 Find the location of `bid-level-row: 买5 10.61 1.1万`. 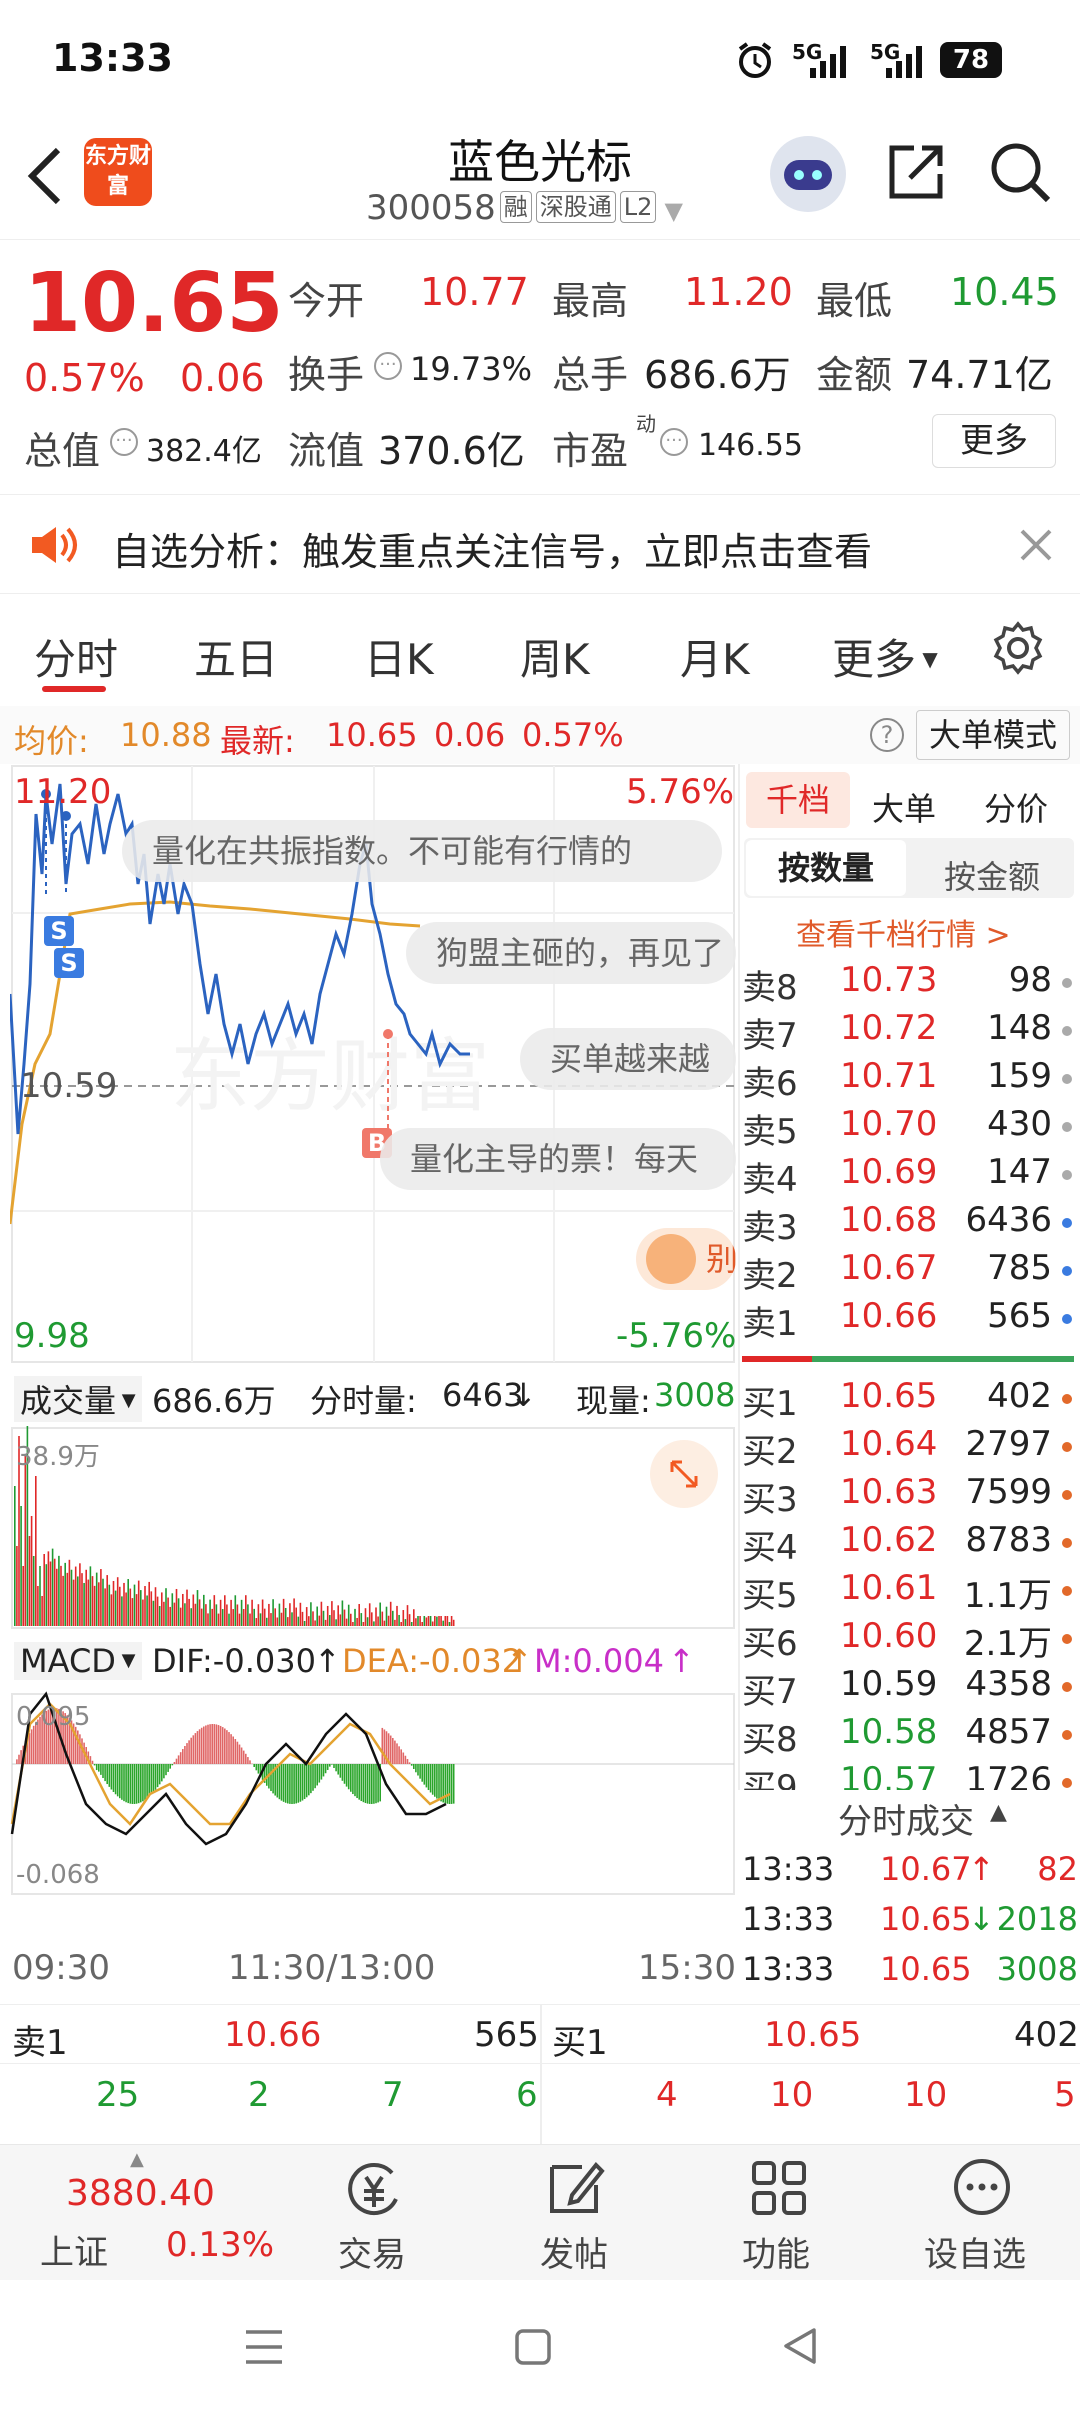

bid-level-row: 买5 10.61 1.1万 is located at coordinates (907, 1592).